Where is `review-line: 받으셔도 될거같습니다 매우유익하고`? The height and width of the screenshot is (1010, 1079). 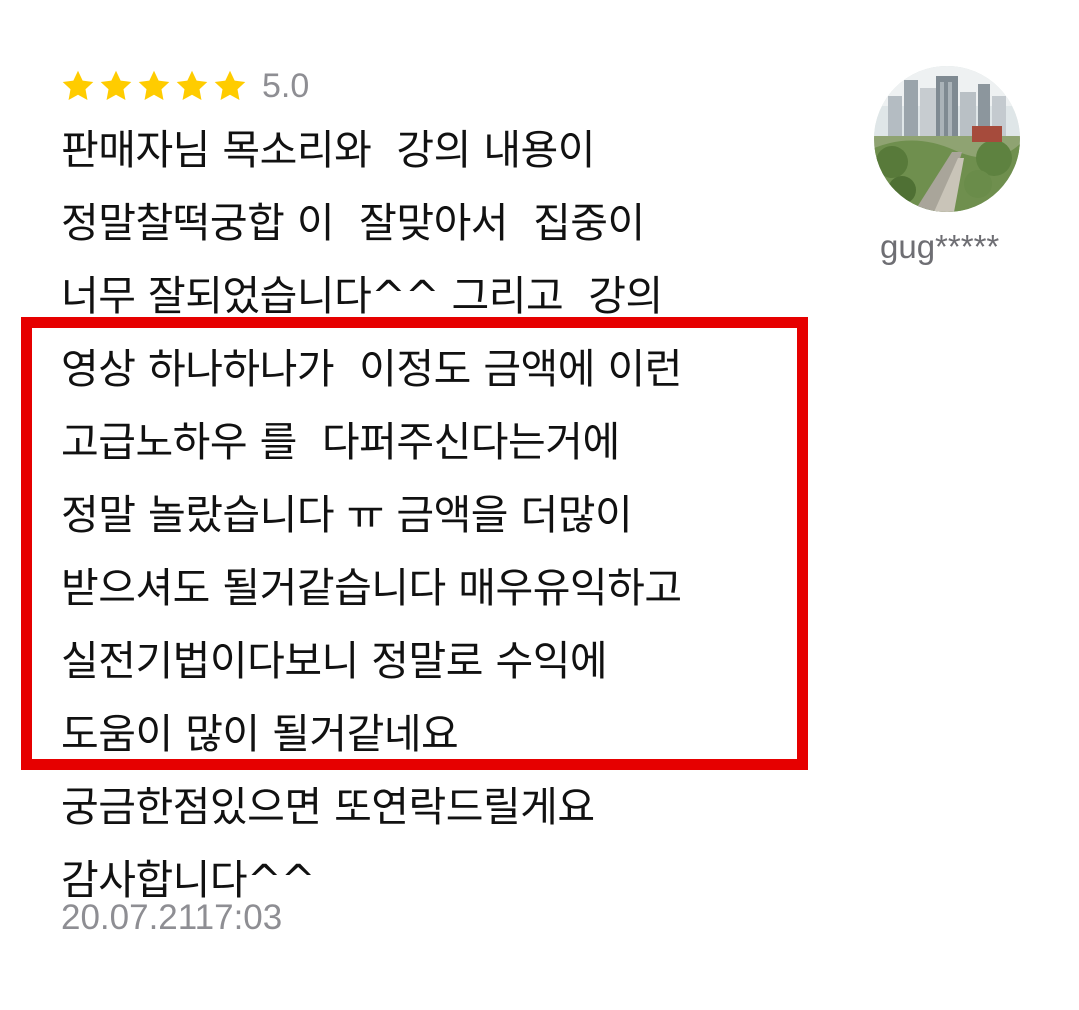 review-line: 받으셔도 될거같습니다 매우유익하고 is located at coordinates (371, 588).